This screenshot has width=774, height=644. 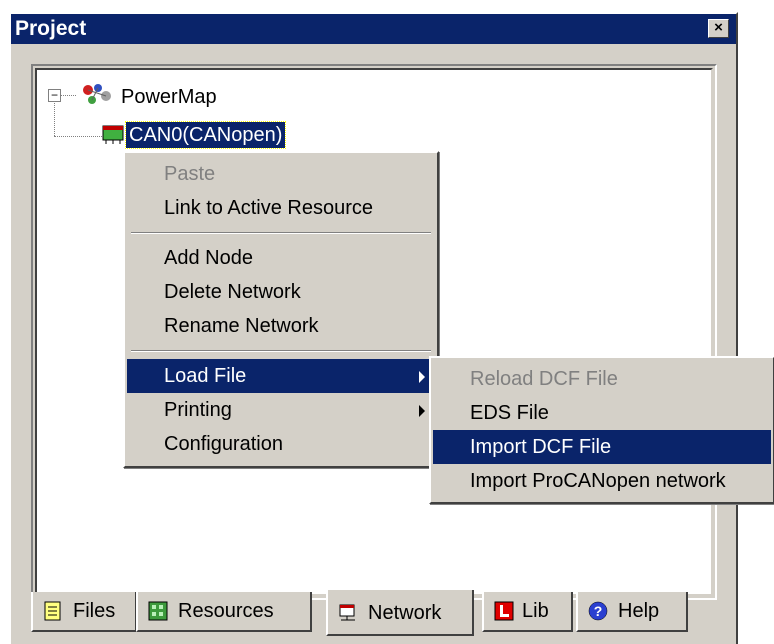 I want to click on close-button: ×, so click(x=718, y=28).